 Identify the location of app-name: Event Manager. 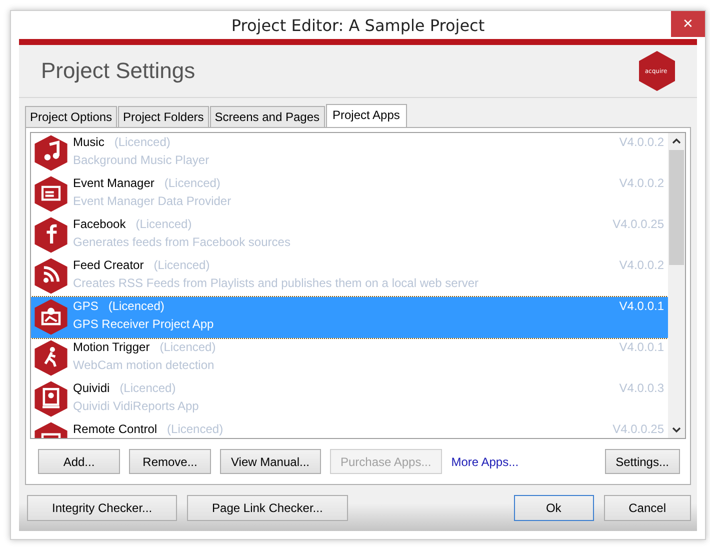
(113, 183).